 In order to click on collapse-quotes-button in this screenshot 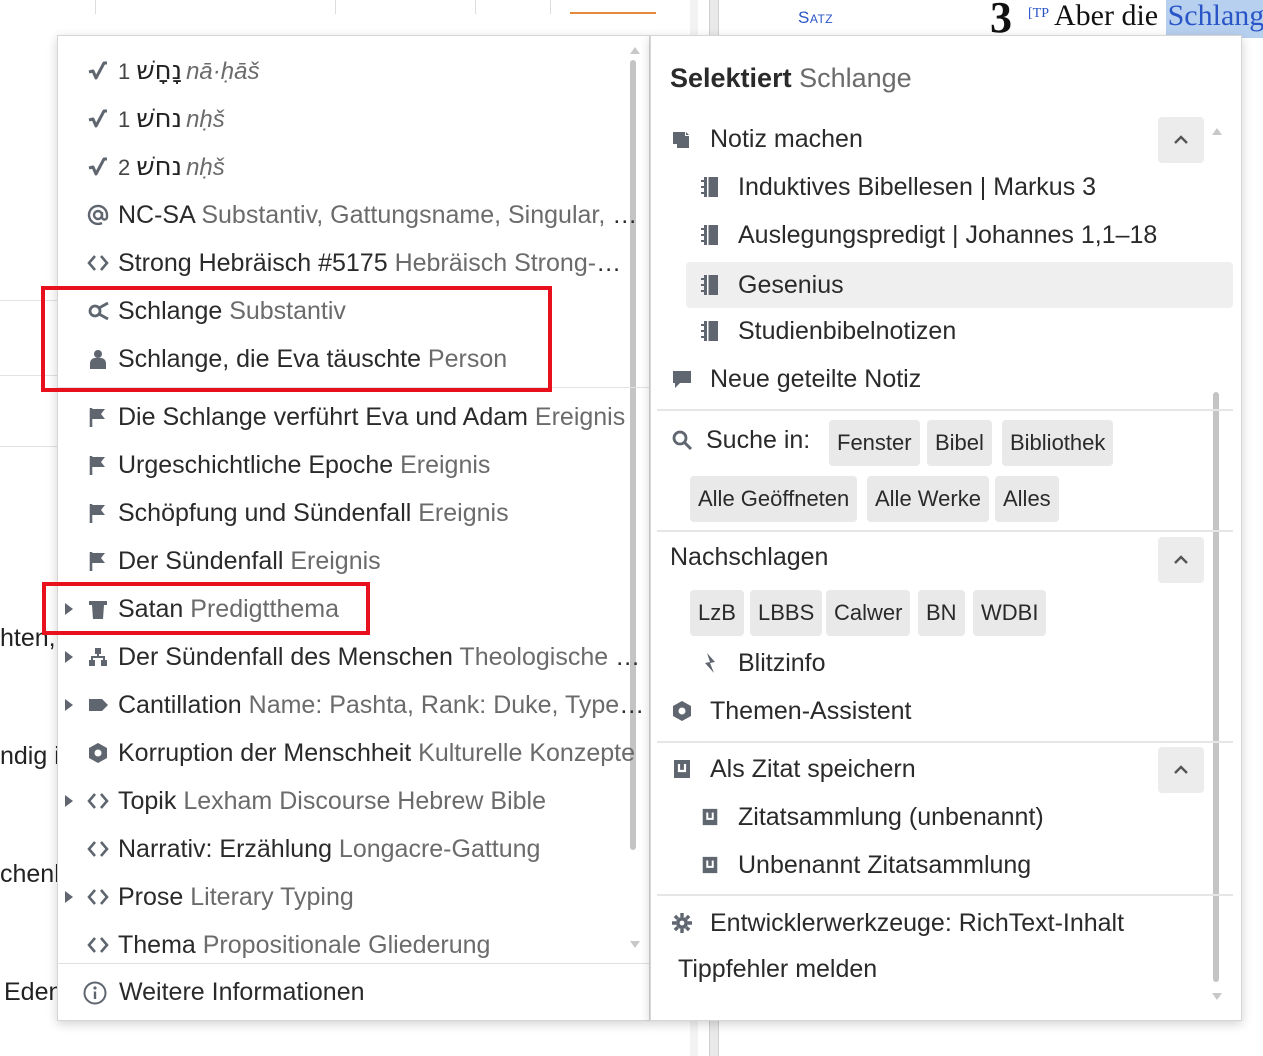, I will do `click(1181, 770)`.